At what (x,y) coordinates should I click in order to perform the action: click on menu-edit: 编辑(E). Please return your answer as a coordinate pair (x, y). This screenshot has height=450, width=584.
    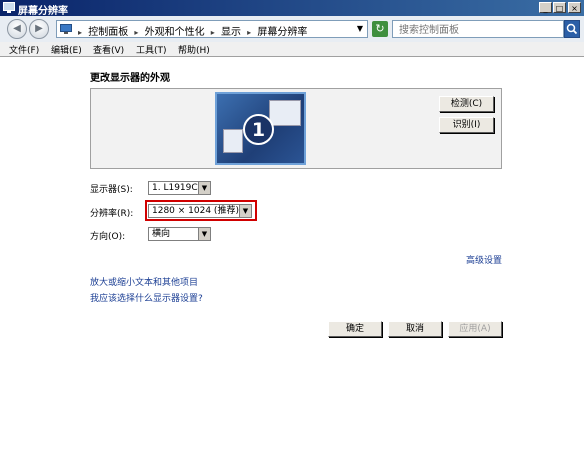
    Looking at the image, I should click on (66, 49).